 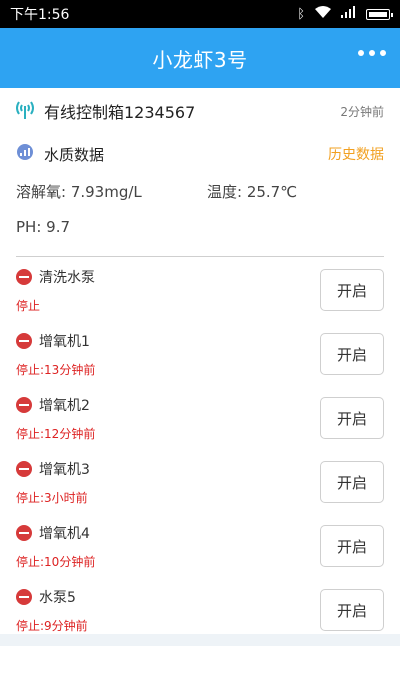 I want to click on status-bar: 下午1:56 ᛒ, so click(x=200, y=14).